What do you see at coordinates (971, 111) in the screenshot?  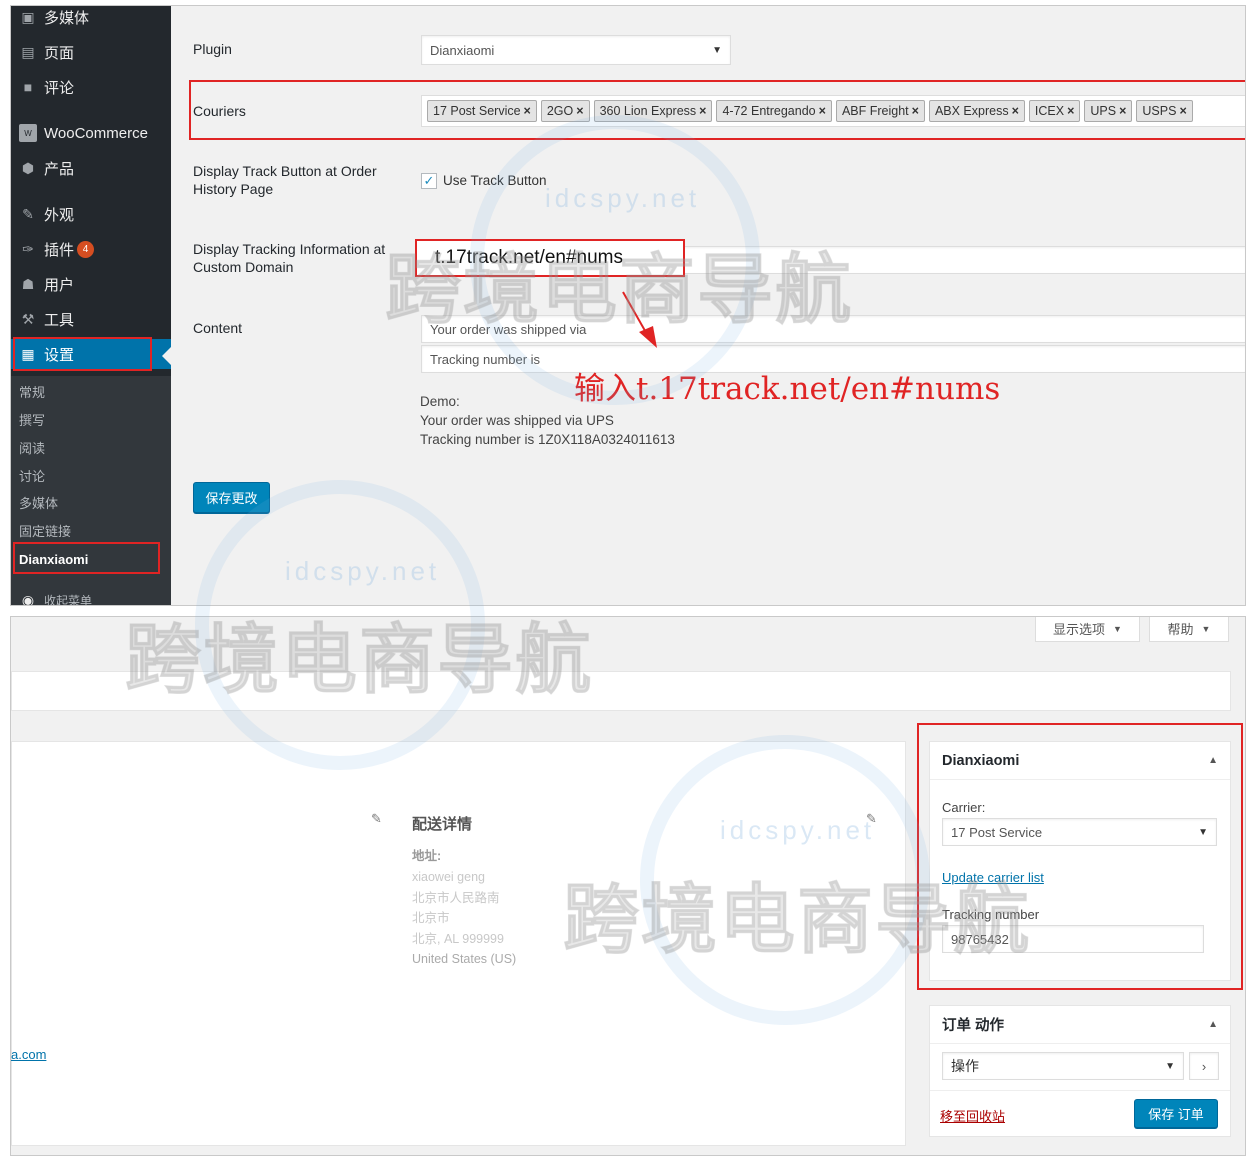 I see `courier-chip-label: ABX Express` at bounding box center [971, 111].